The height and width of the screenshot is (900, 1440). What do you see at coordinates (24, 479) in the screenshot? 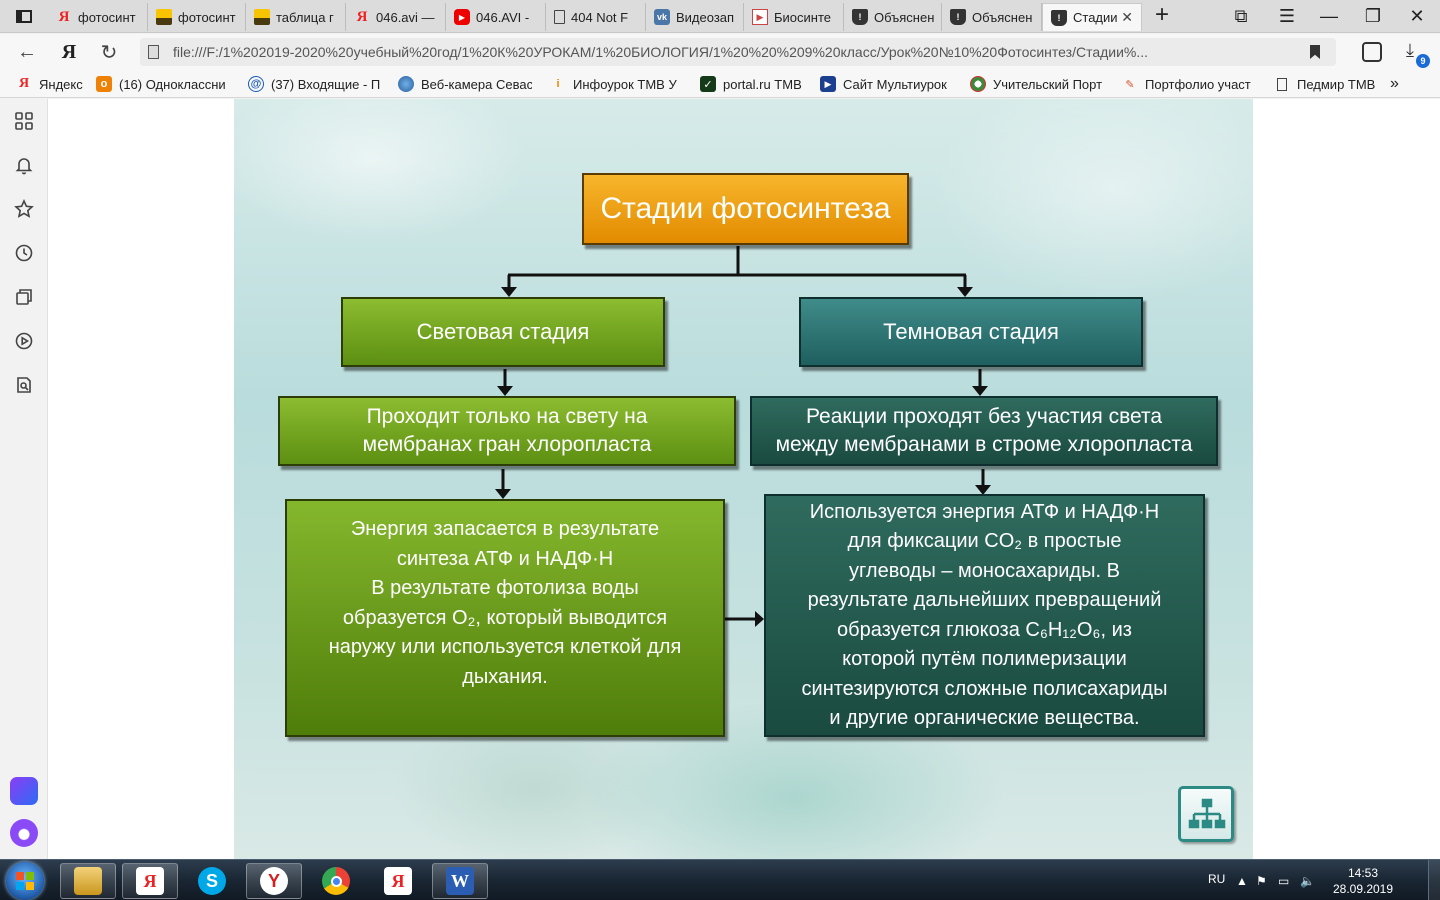
I see `sidebar` at bounding box center [24, 479].